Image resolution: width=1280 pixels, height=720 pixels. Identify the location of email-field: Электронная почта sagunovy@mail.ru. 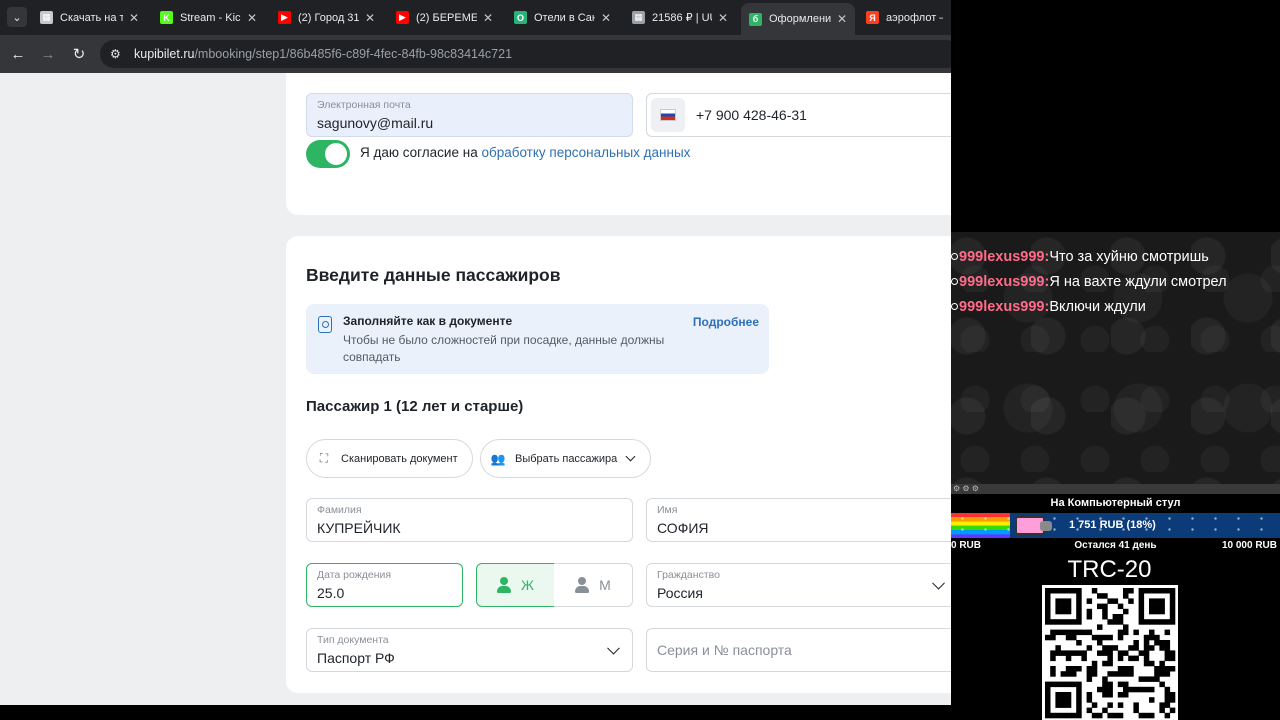
(469, 115).